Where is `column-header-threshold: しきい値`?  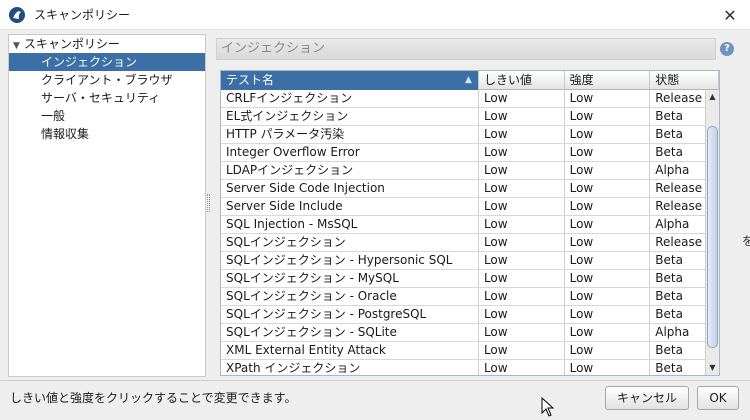 column-header-threshold: しきい値 is located at coordinates (522, 80).